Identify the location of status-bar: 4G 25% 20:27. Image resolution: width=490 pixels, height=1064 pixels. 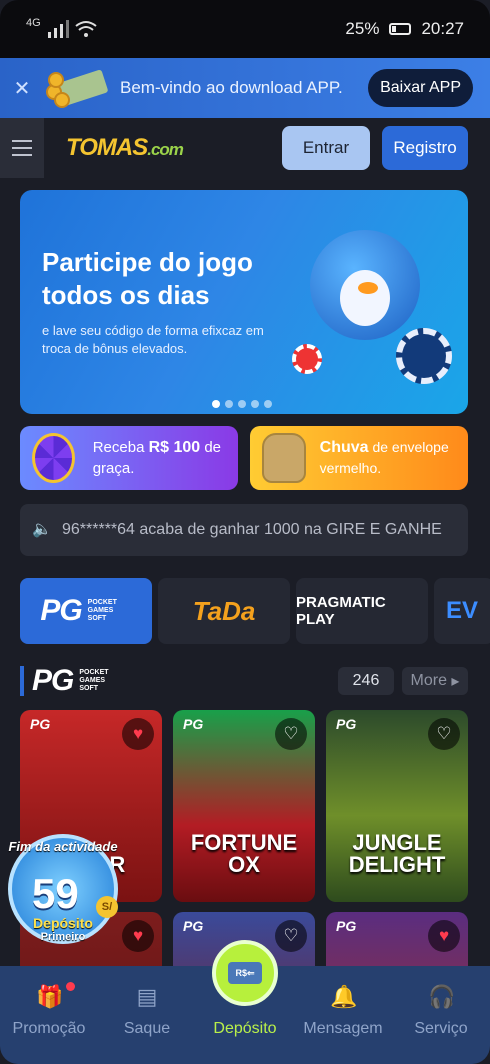
(245, 29).